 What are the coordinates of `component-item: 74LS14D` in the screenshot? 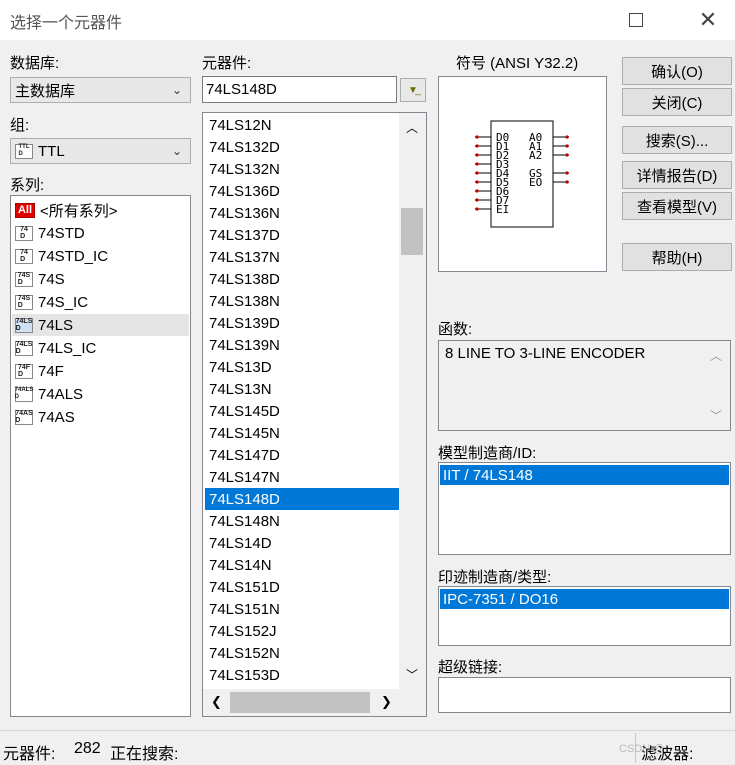 It's located at (303, 543).